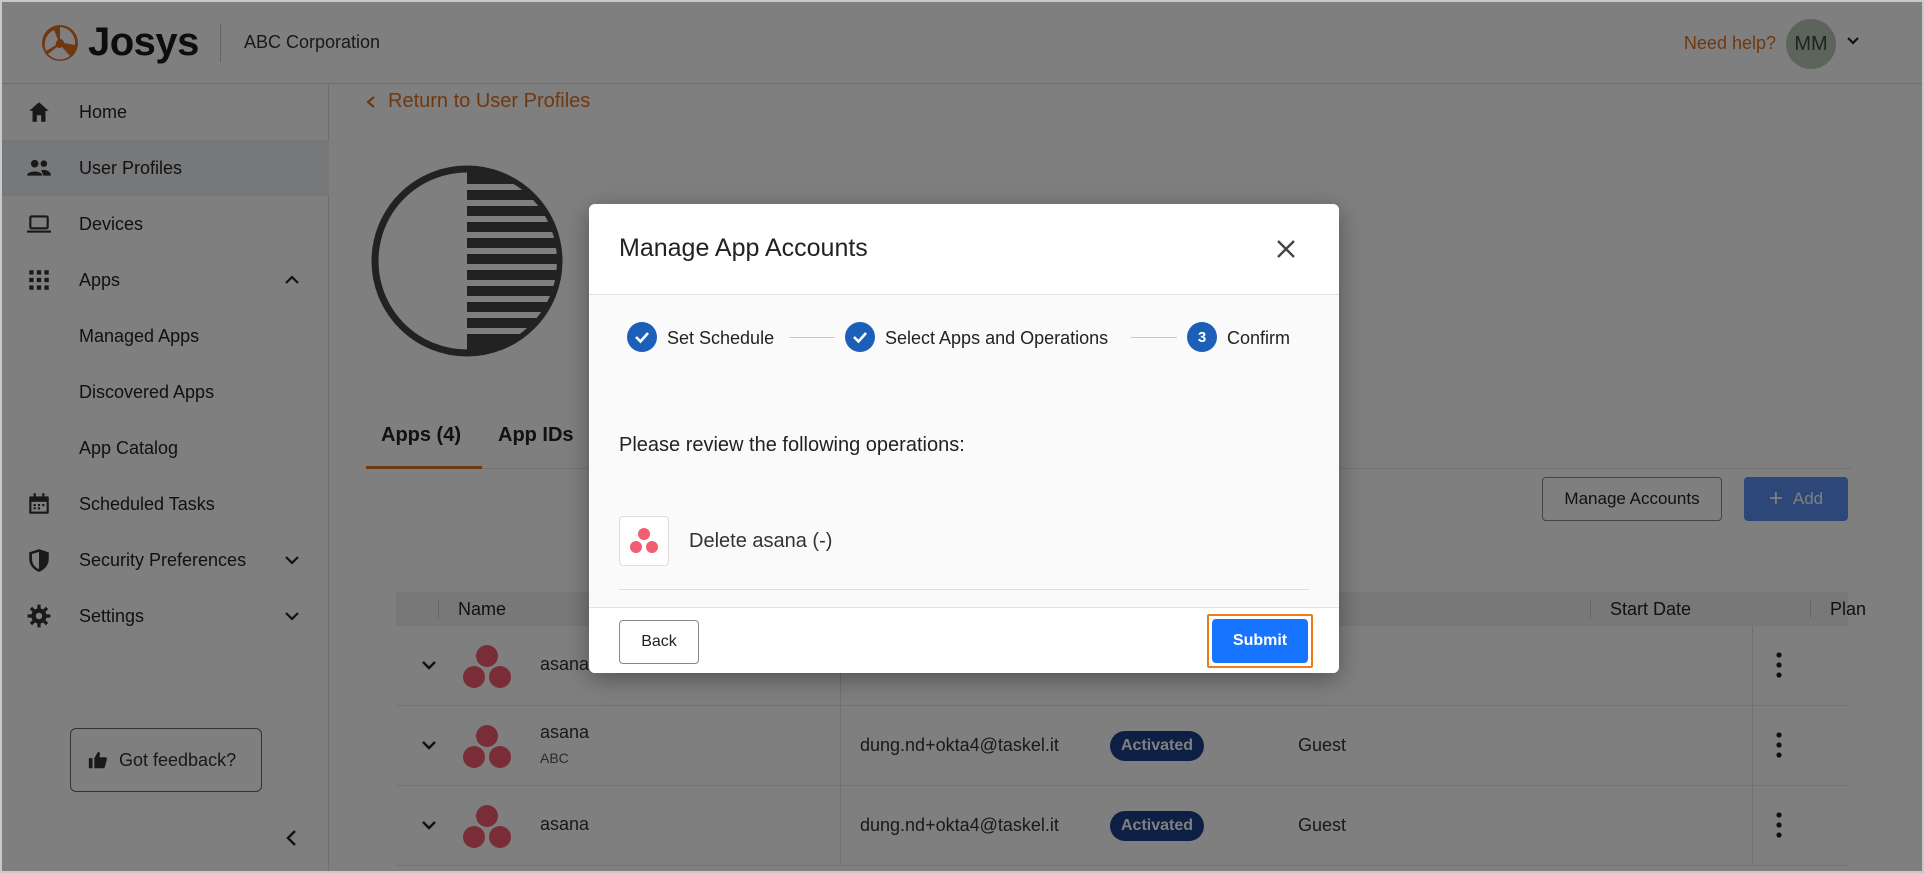  Describe the element at coordinates (997, 338) in the screenshot. I see `step-label: Select Apps and Operations` at that location.